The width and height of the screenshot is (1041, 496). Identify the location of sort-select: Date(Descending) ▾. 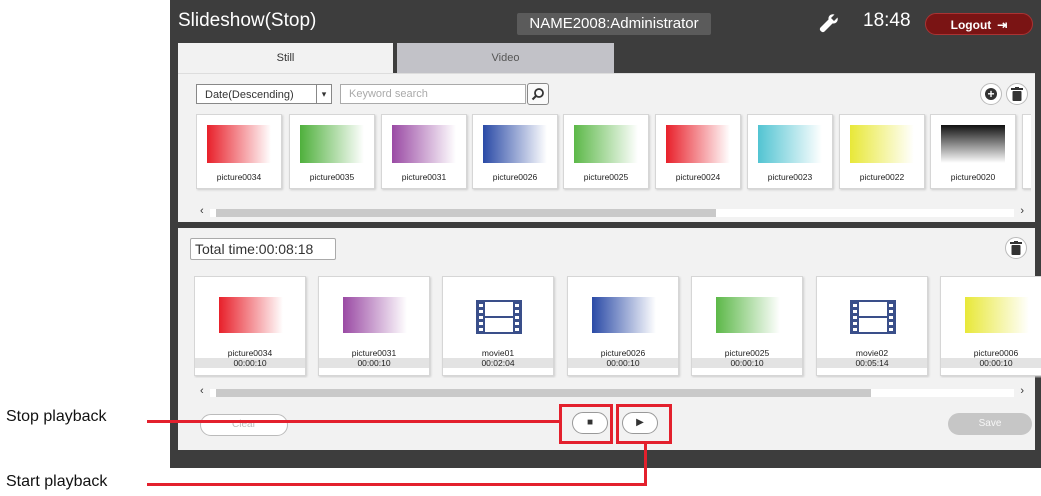
(264, 94).